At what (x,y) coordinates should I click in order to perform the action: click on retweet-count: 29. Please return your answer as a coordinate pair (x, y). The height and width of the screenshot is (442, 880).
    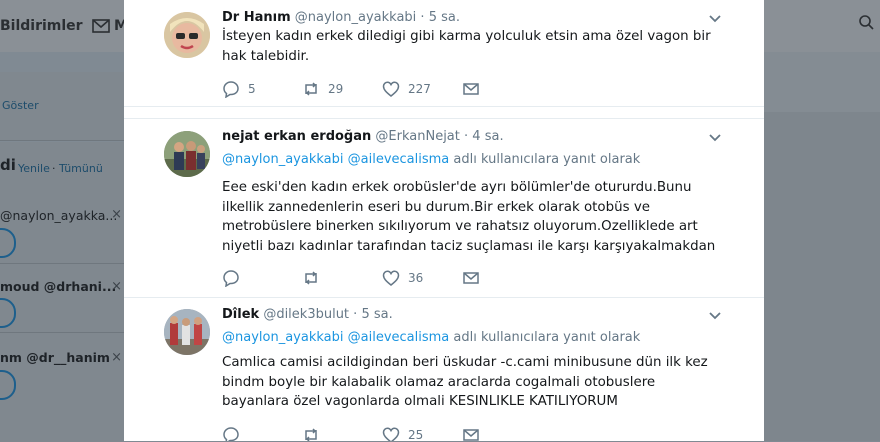
    Looking at the image, I should click on (336, 89).